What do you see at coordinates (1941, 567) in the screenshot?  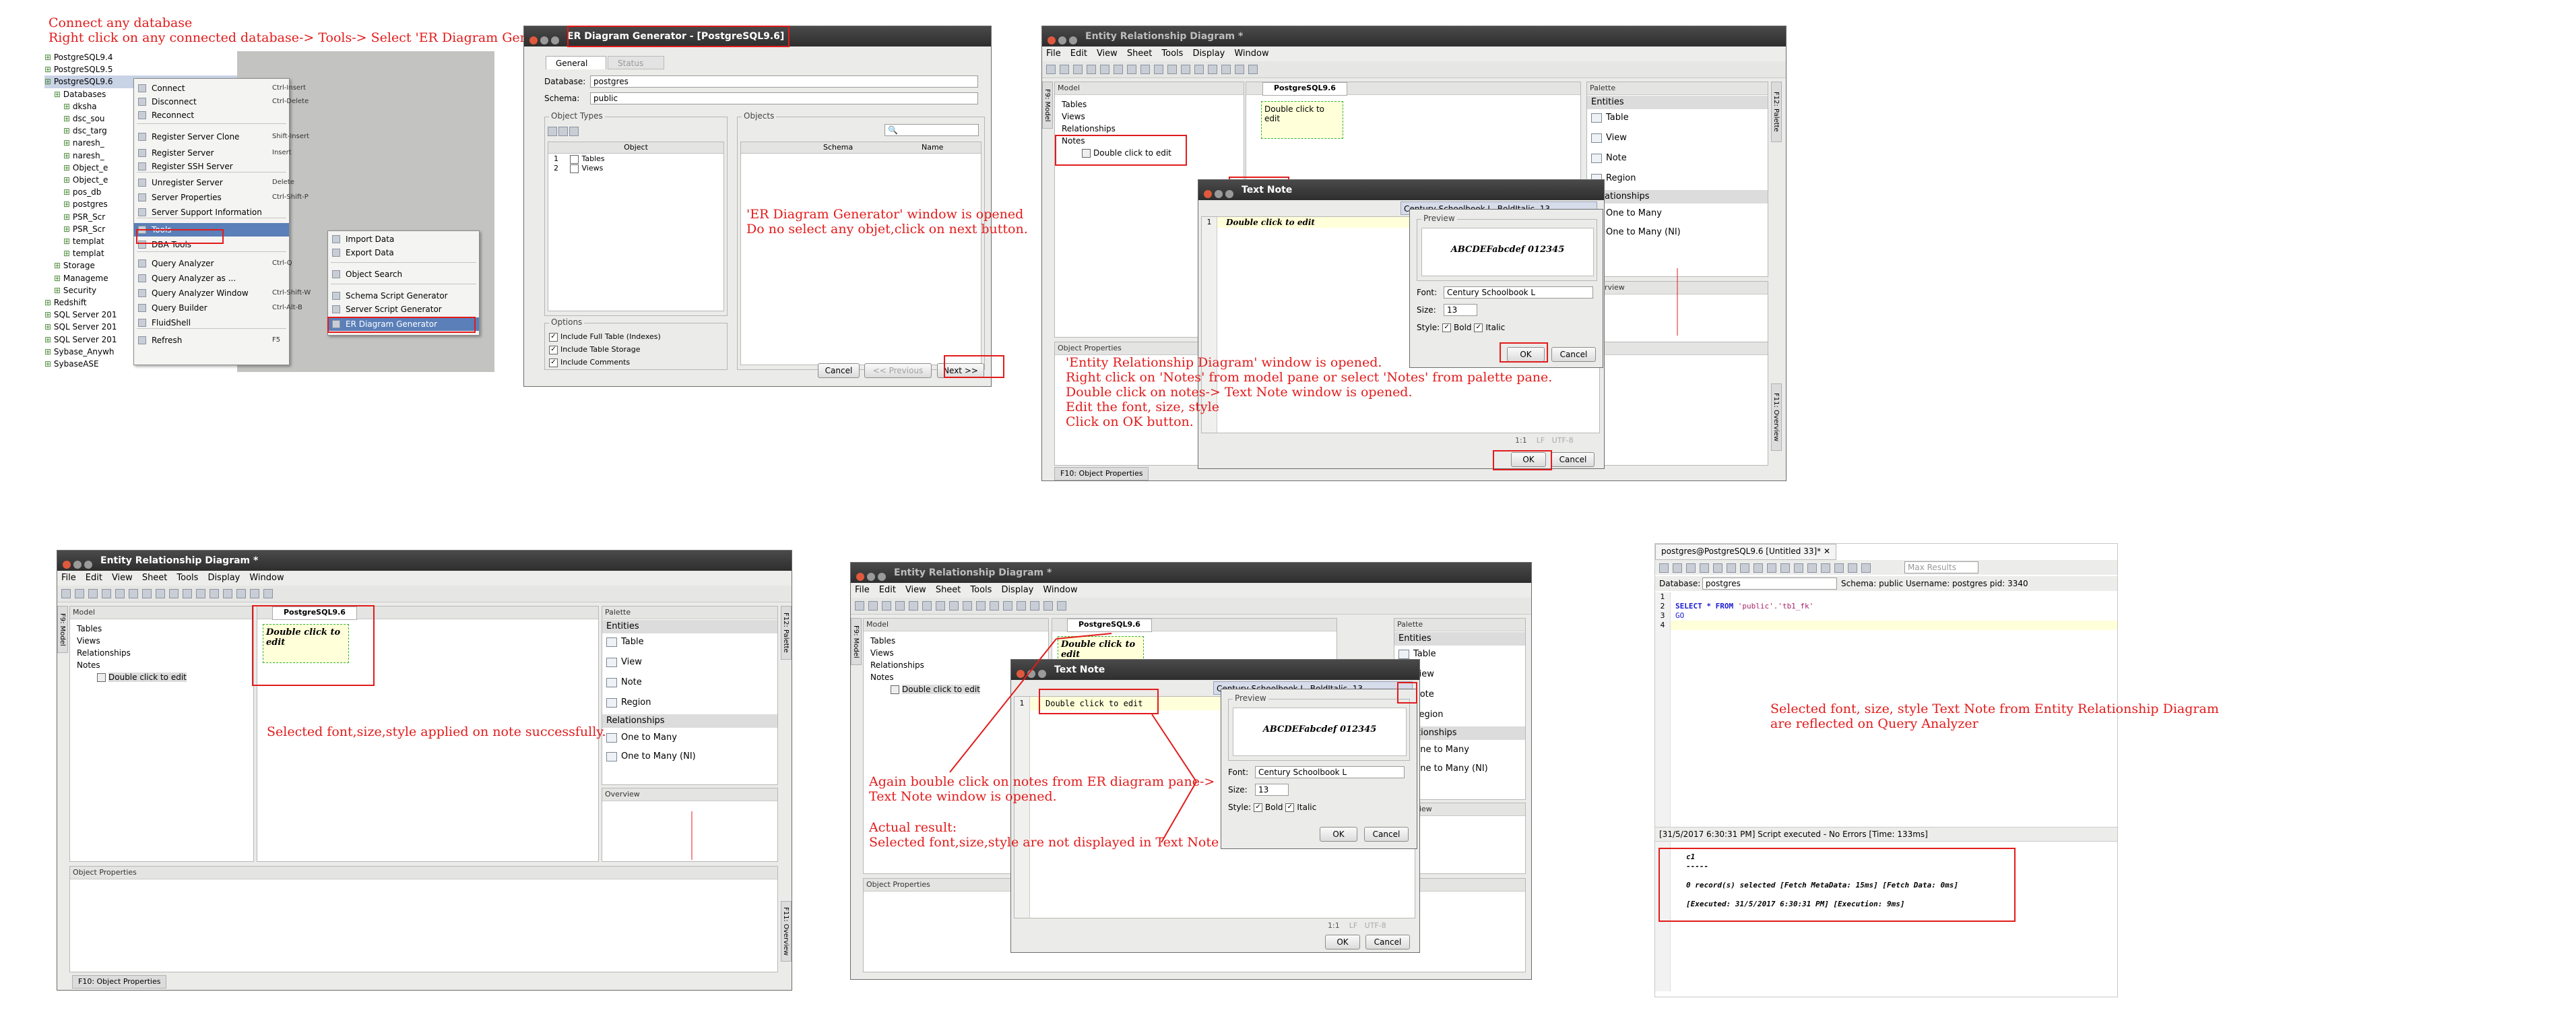 I see `max-results-input: Max Results` at bounding box center [1941, 567].